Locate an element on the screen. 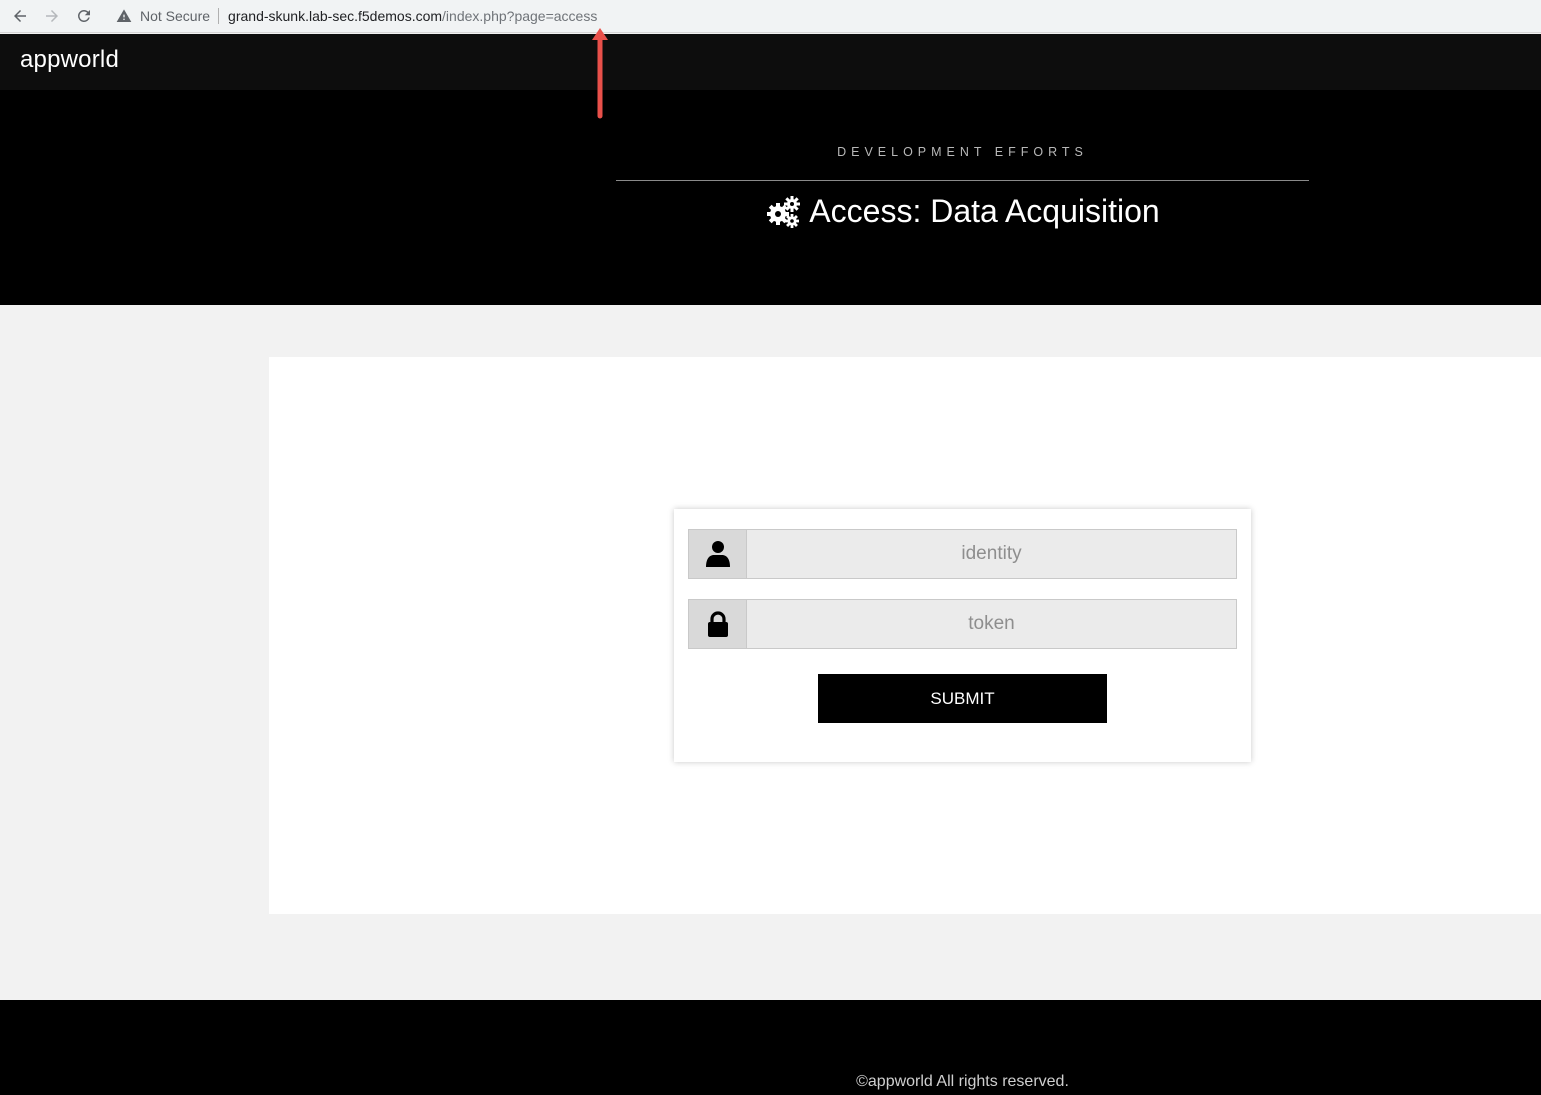 This screenshot has height=1095, width=1541. submit-button: SUBMIT is located at coordinates (962, 698).